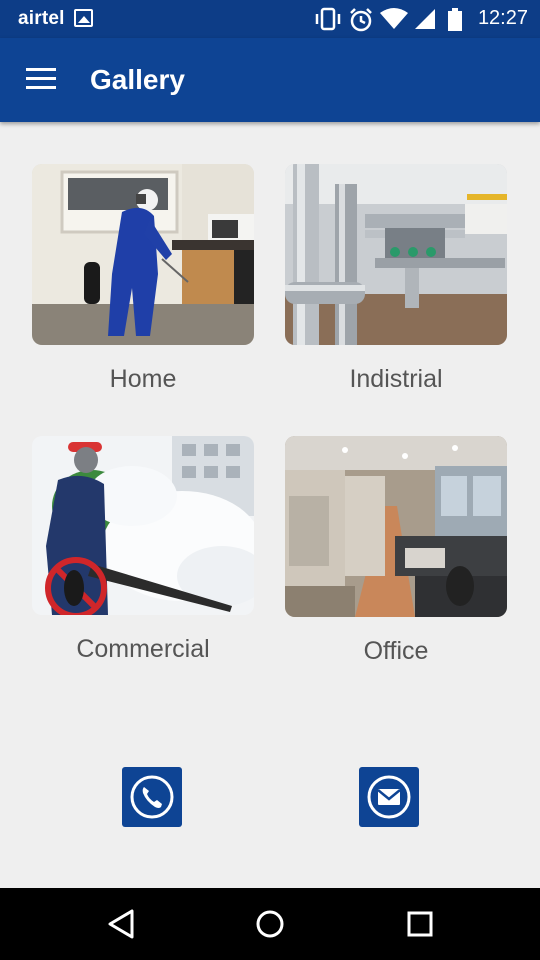 Image resolution: width=540 pixels, height=960 pixels. I want to click on wifi-icon, so click(394, 18).